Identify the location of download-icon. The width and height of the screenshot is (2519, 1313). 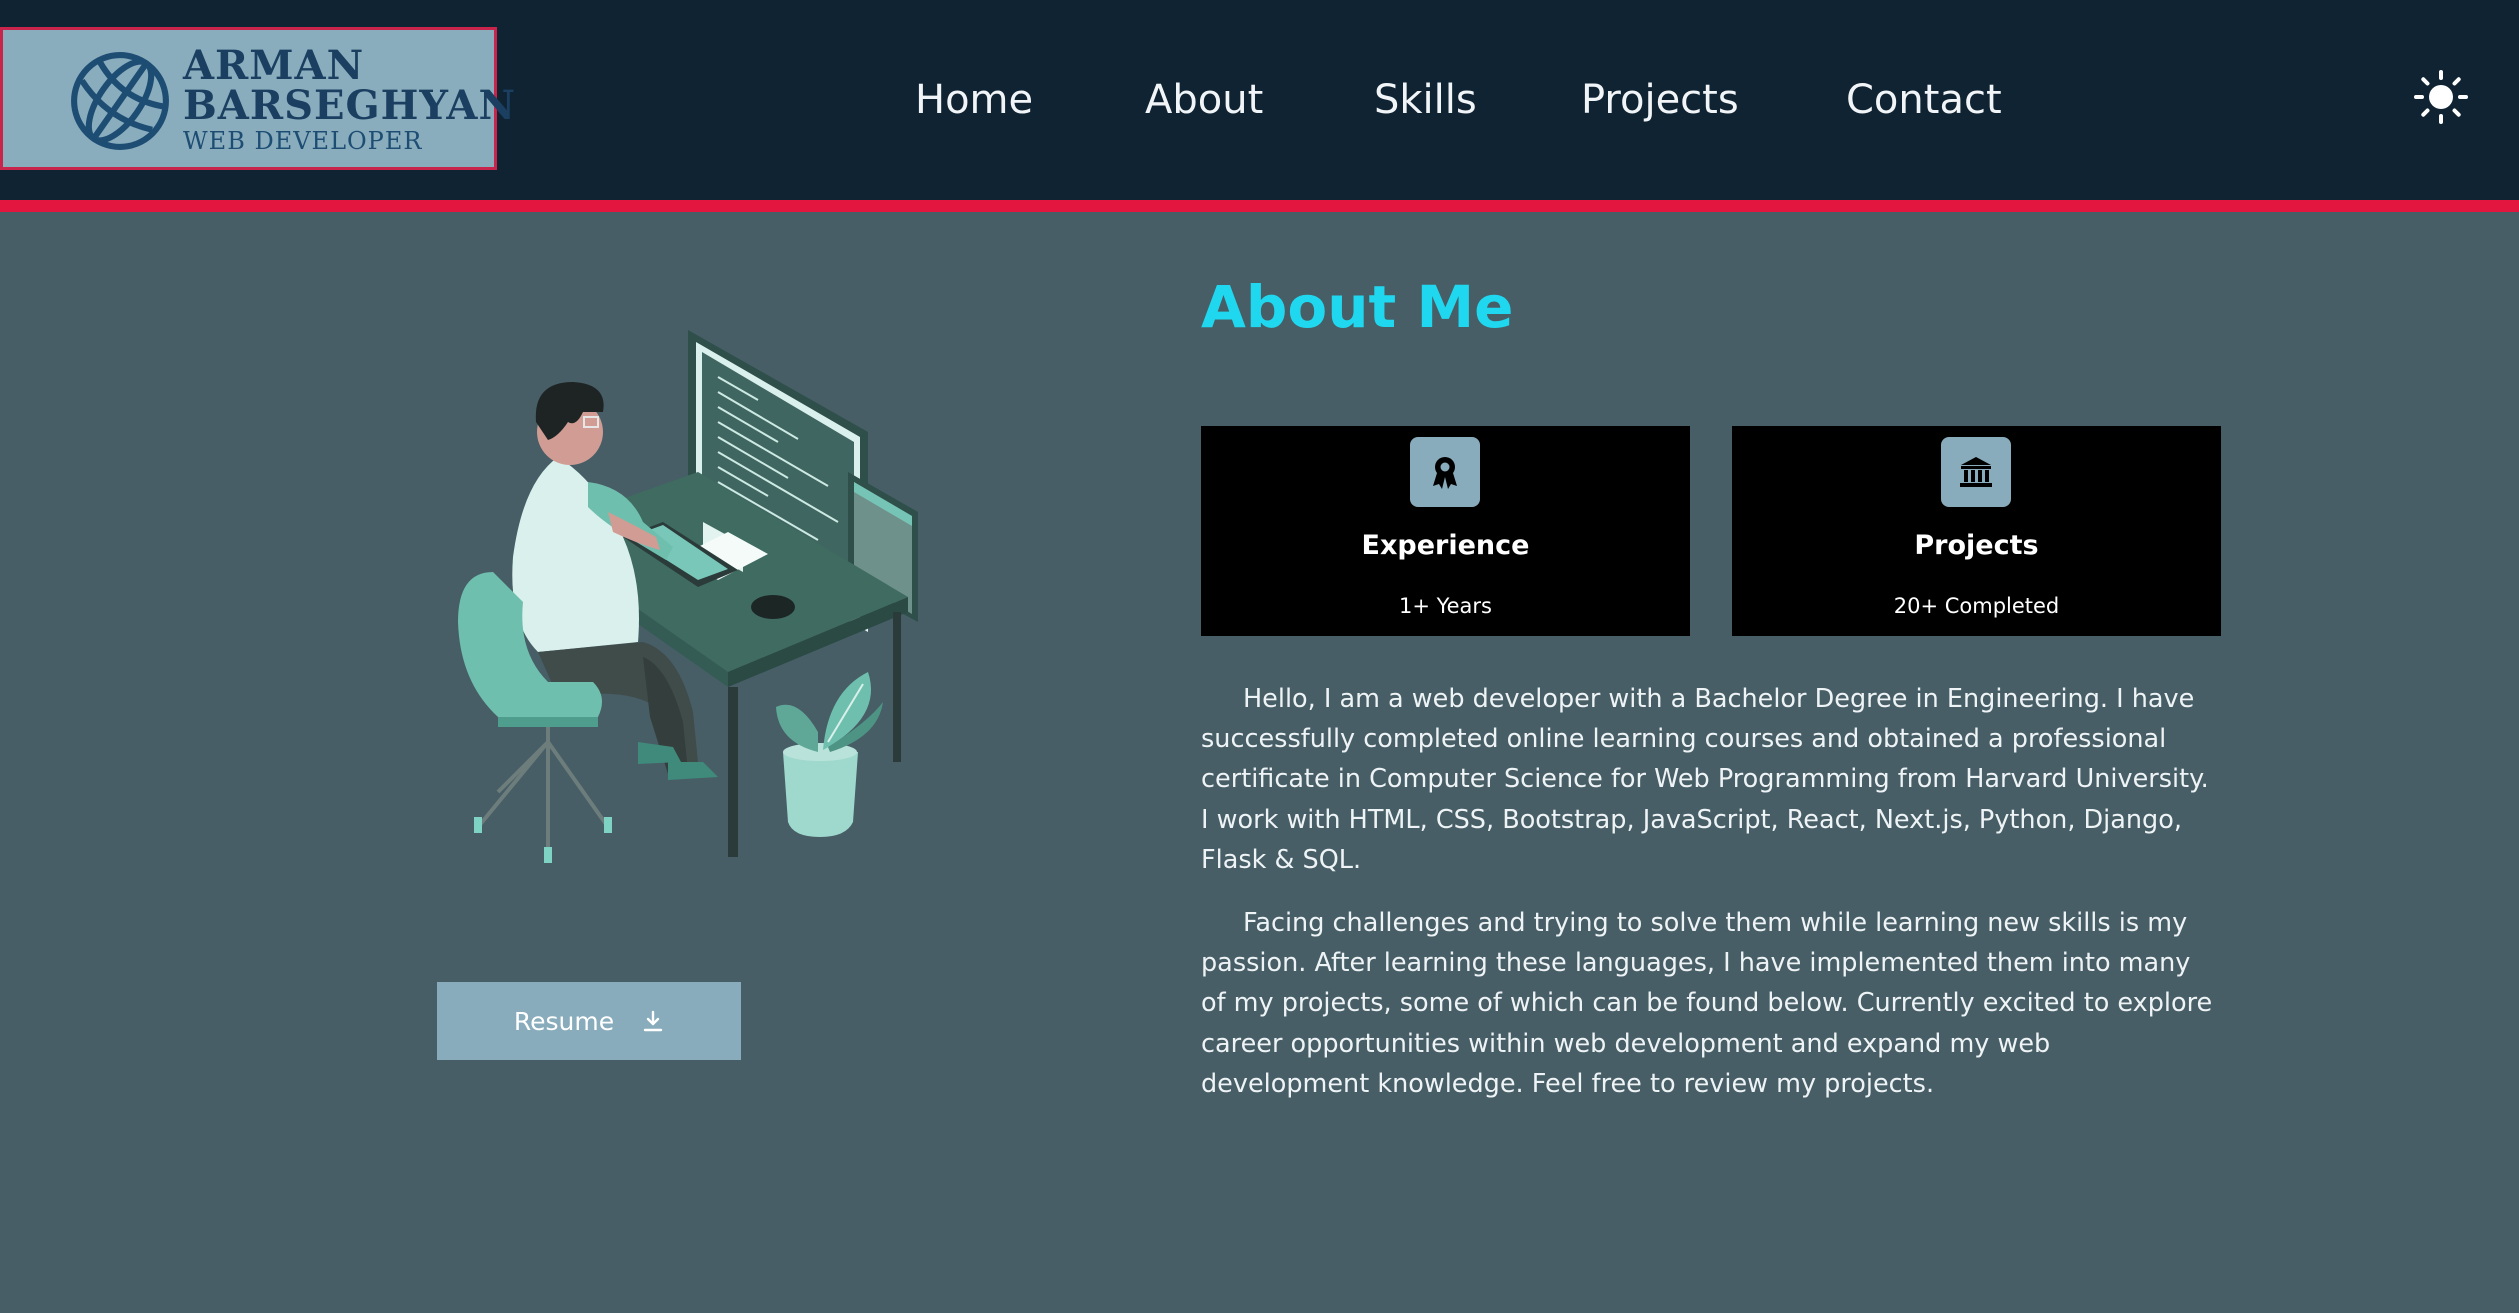
(653, 1021).